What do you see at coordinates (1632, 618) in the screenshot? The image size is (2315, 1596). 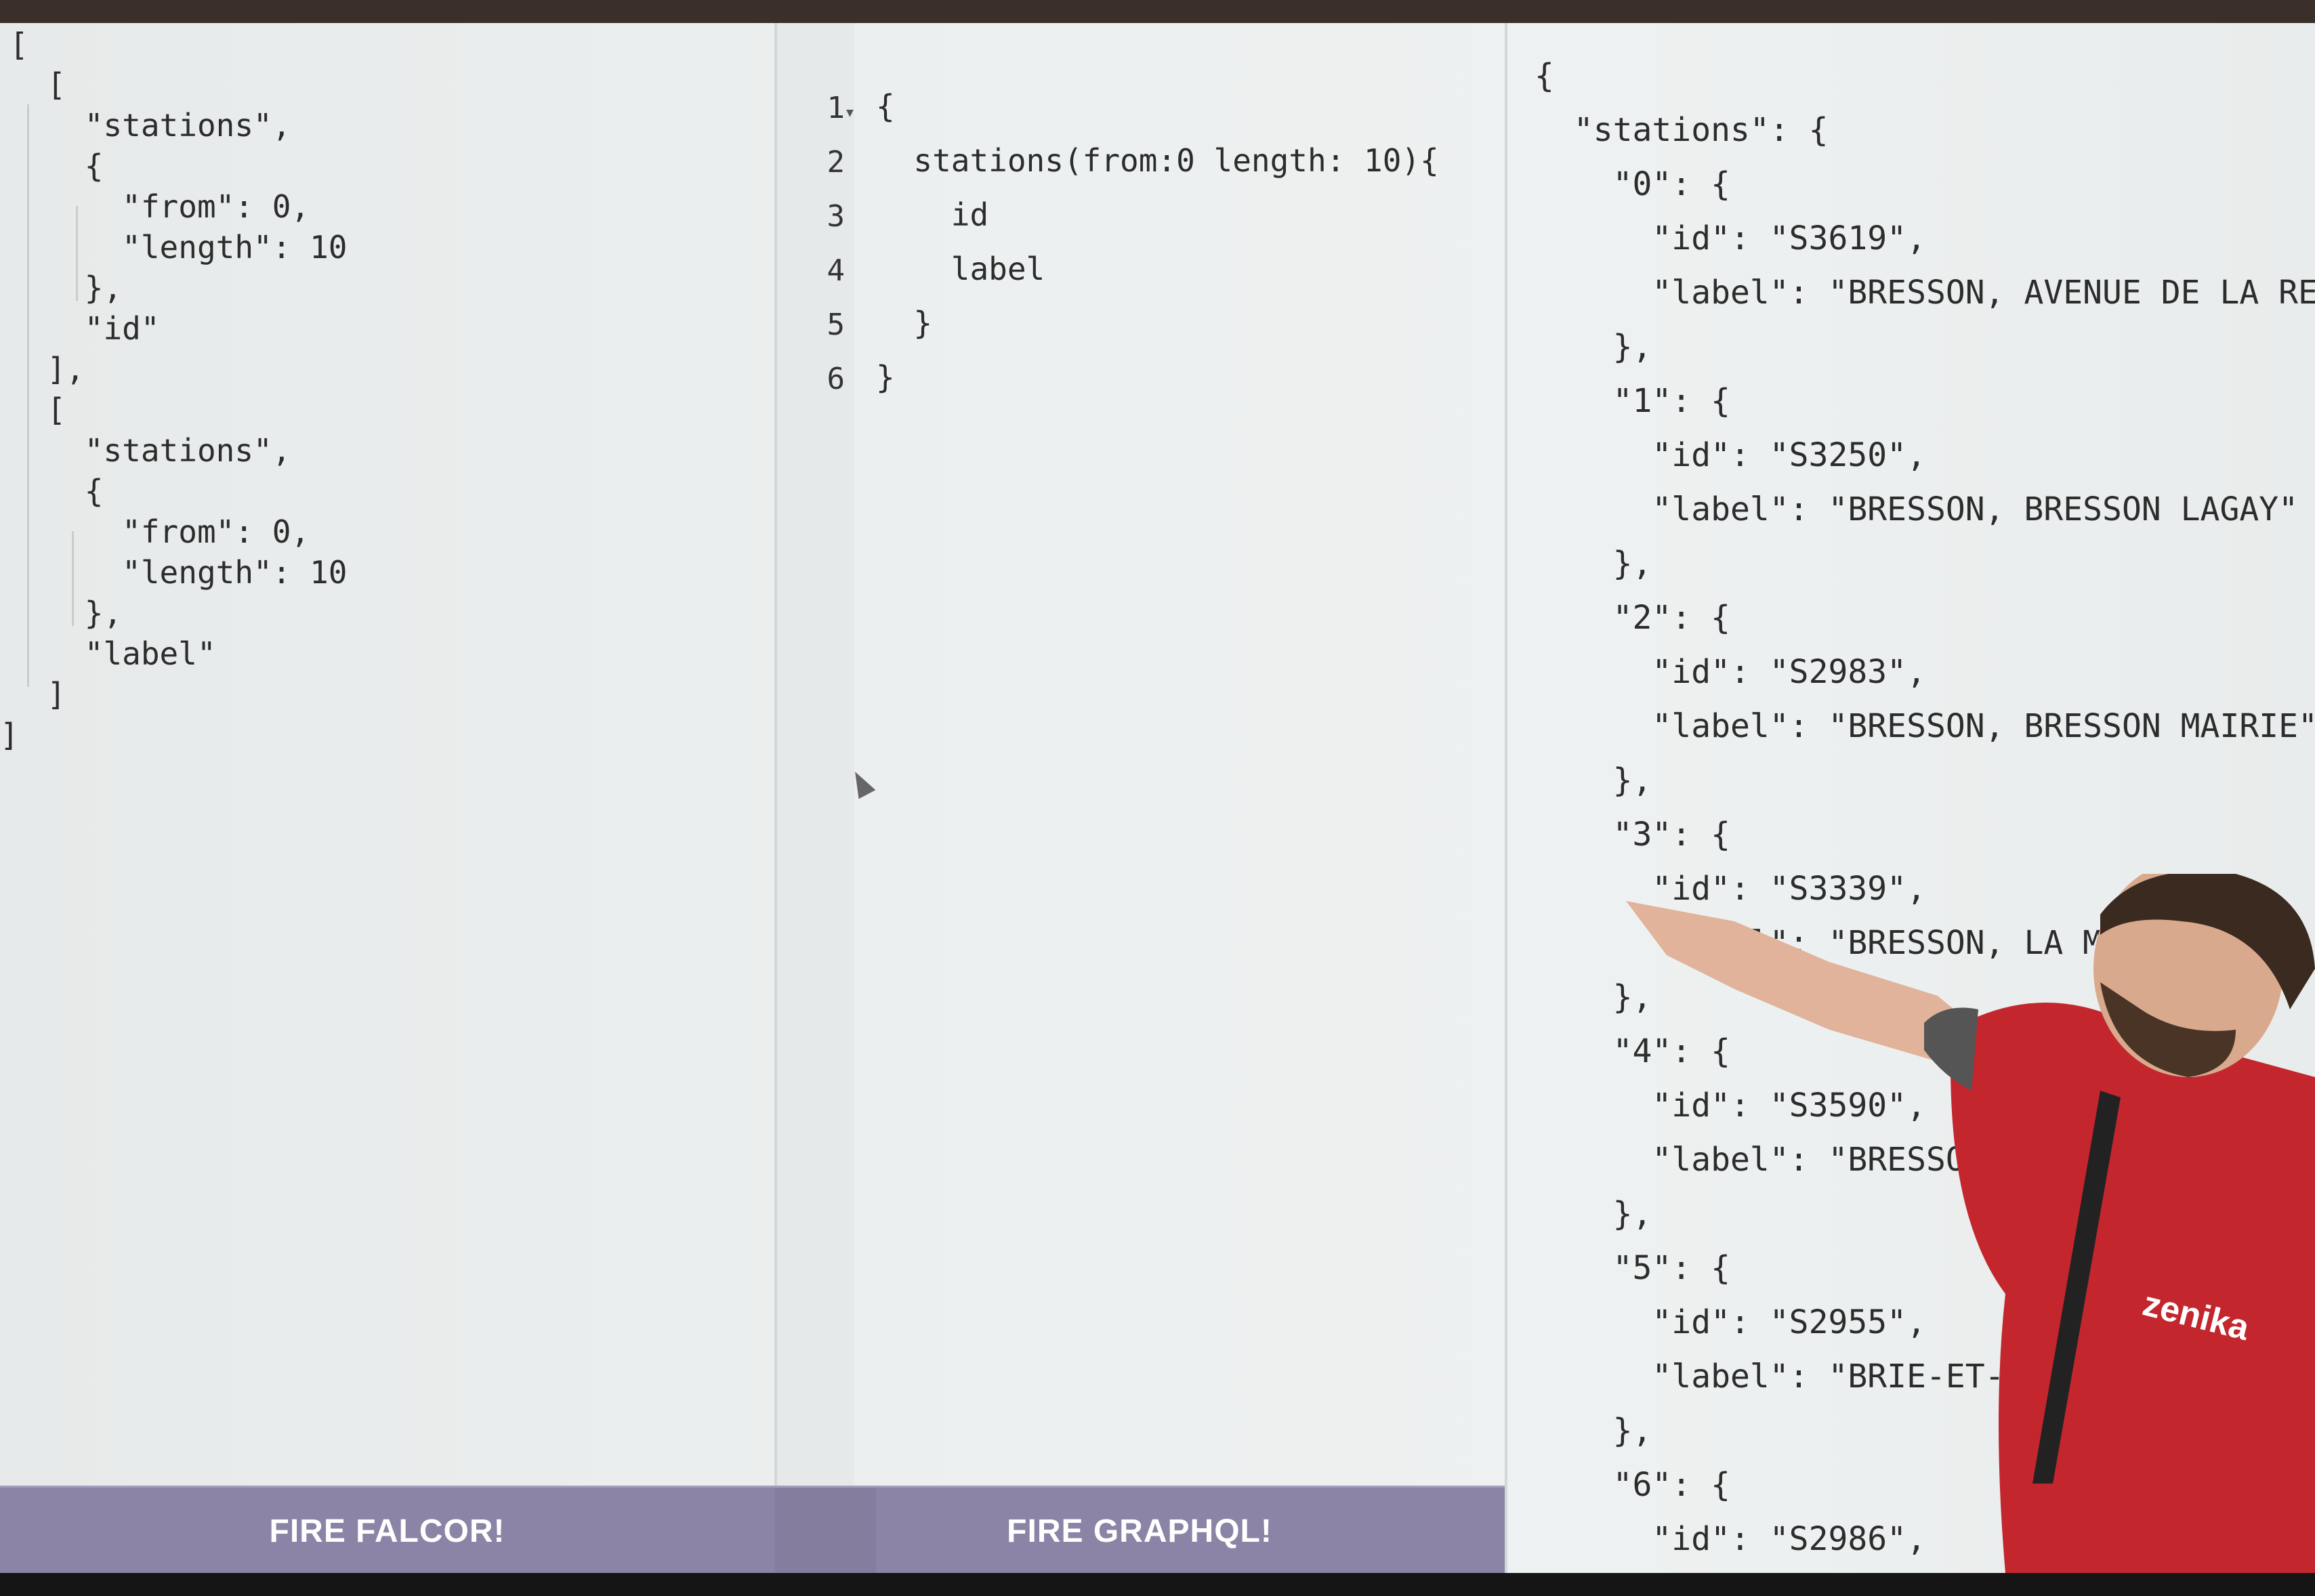 I see `result-line: "2": {` at bounding box center [1632, 618].